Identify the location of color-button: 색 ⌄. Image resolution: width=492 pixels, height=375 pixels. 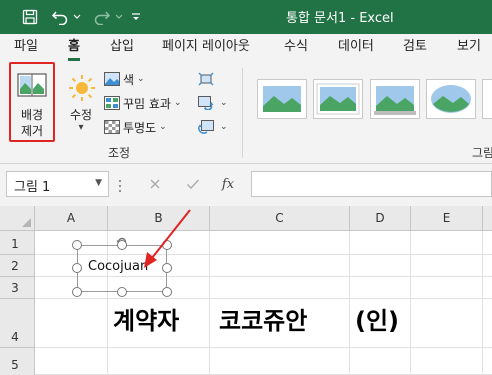
(124, 79).